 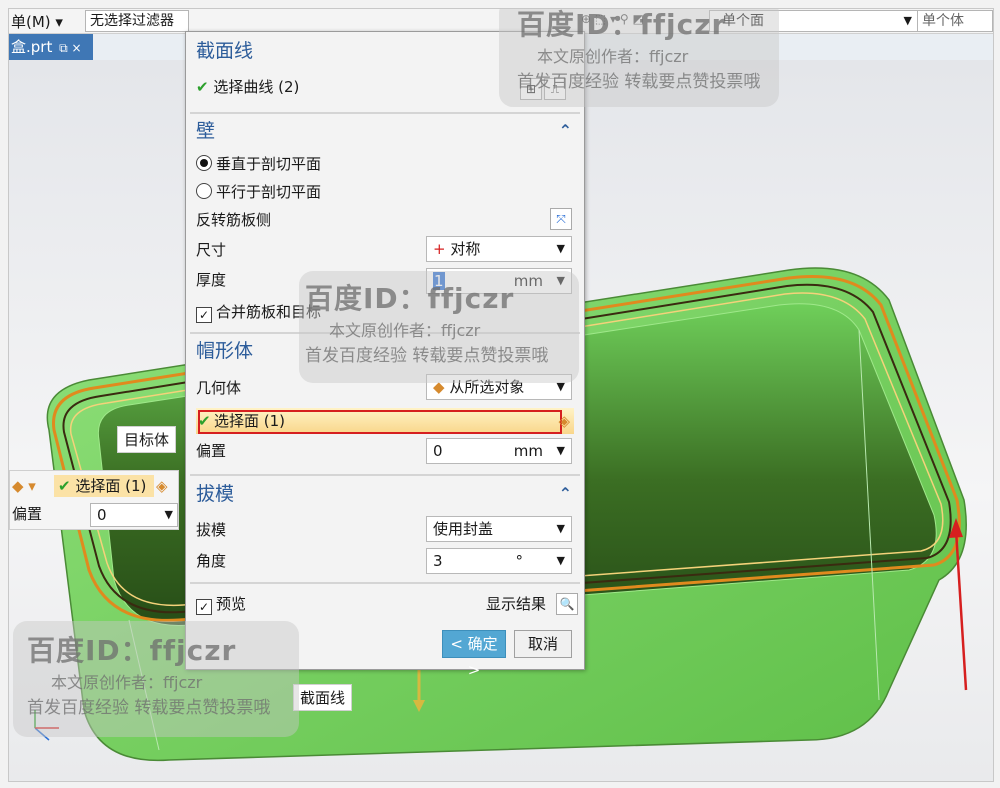 What do you see at coordinates (32, 47) in the screenshot?
I see `tab-label: 盒.prt` at bounding box center [32, 47].